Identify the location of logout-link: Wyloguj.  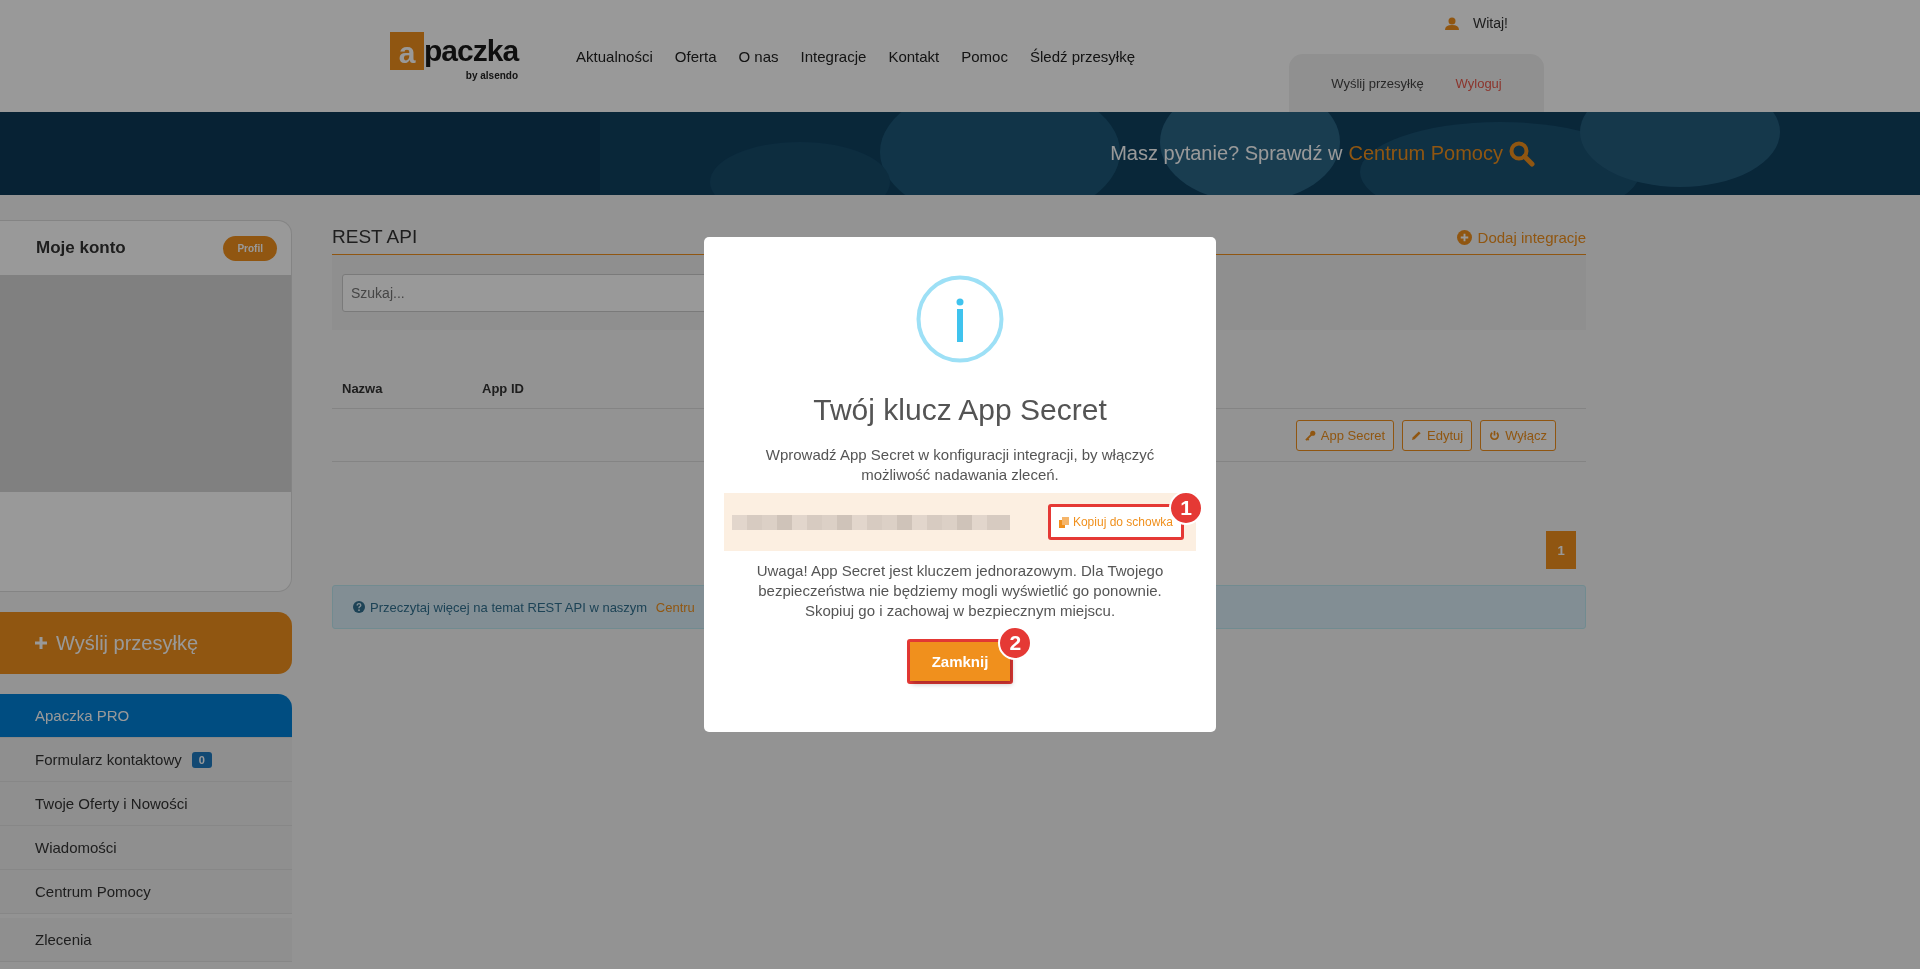
(1478, 83).